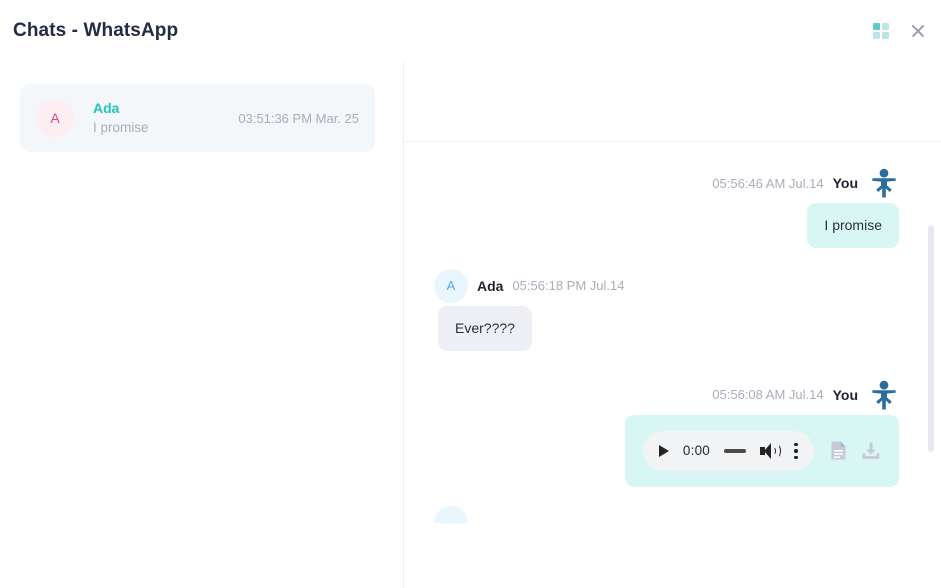 The height and width of the screenshot is (588, 941). What do you see at coordinates (485, 328) in the screenshot?
I see `message-bubble: Ever????` at bounding box center [485, 328].